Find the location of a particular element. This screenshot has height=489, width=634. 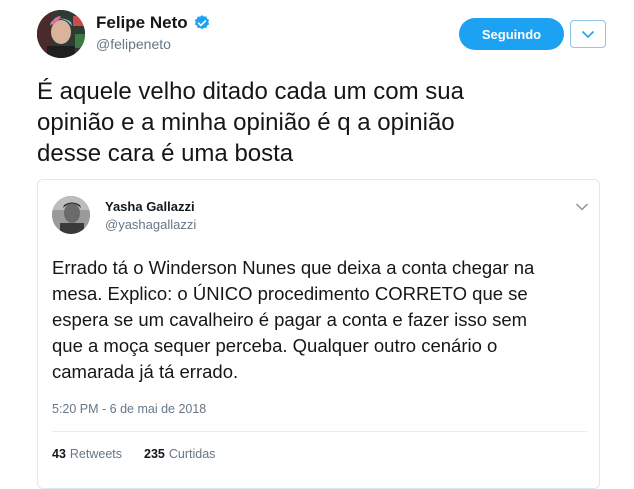

likes-count: 235 is located at coordinates (154, 454).